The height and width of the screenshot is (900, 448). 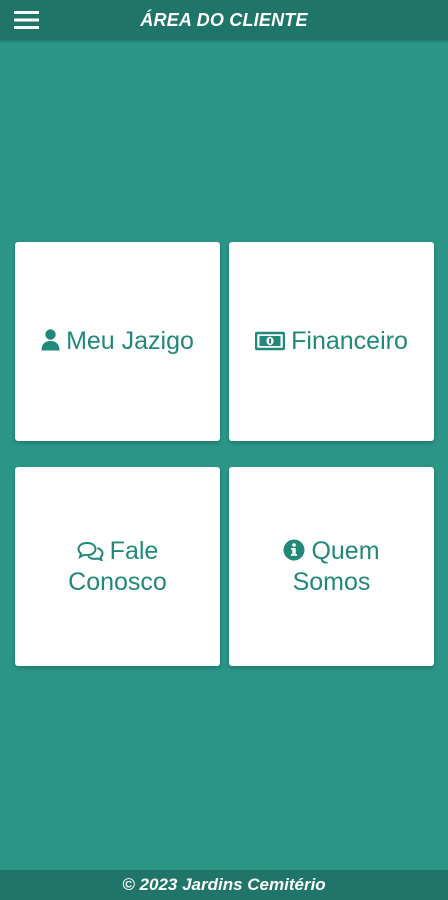 I want to click on tile-label: Quem, so click(x=345, y=550).